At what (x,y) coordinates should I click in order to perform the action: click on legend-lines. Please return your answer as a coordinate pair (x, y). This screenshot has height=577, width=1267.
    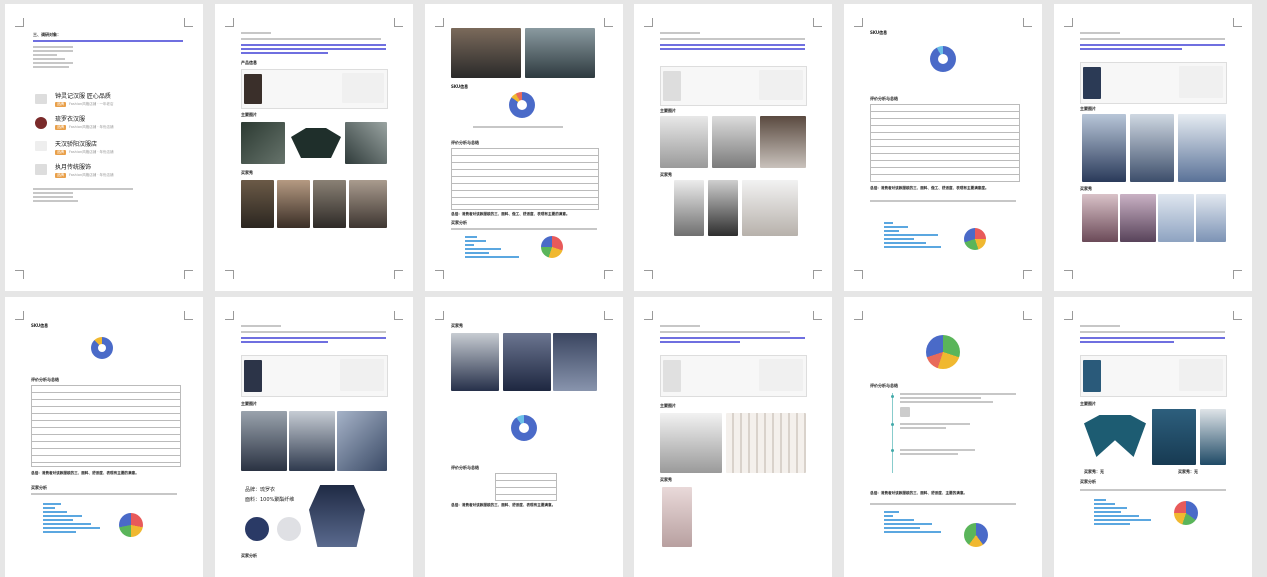
    Looking at the image, I should click on (518, 128).